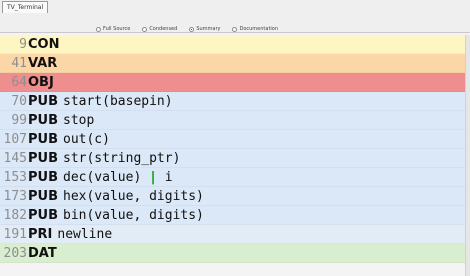  I want to click on method-signature-text: newline, so click(85, 234).